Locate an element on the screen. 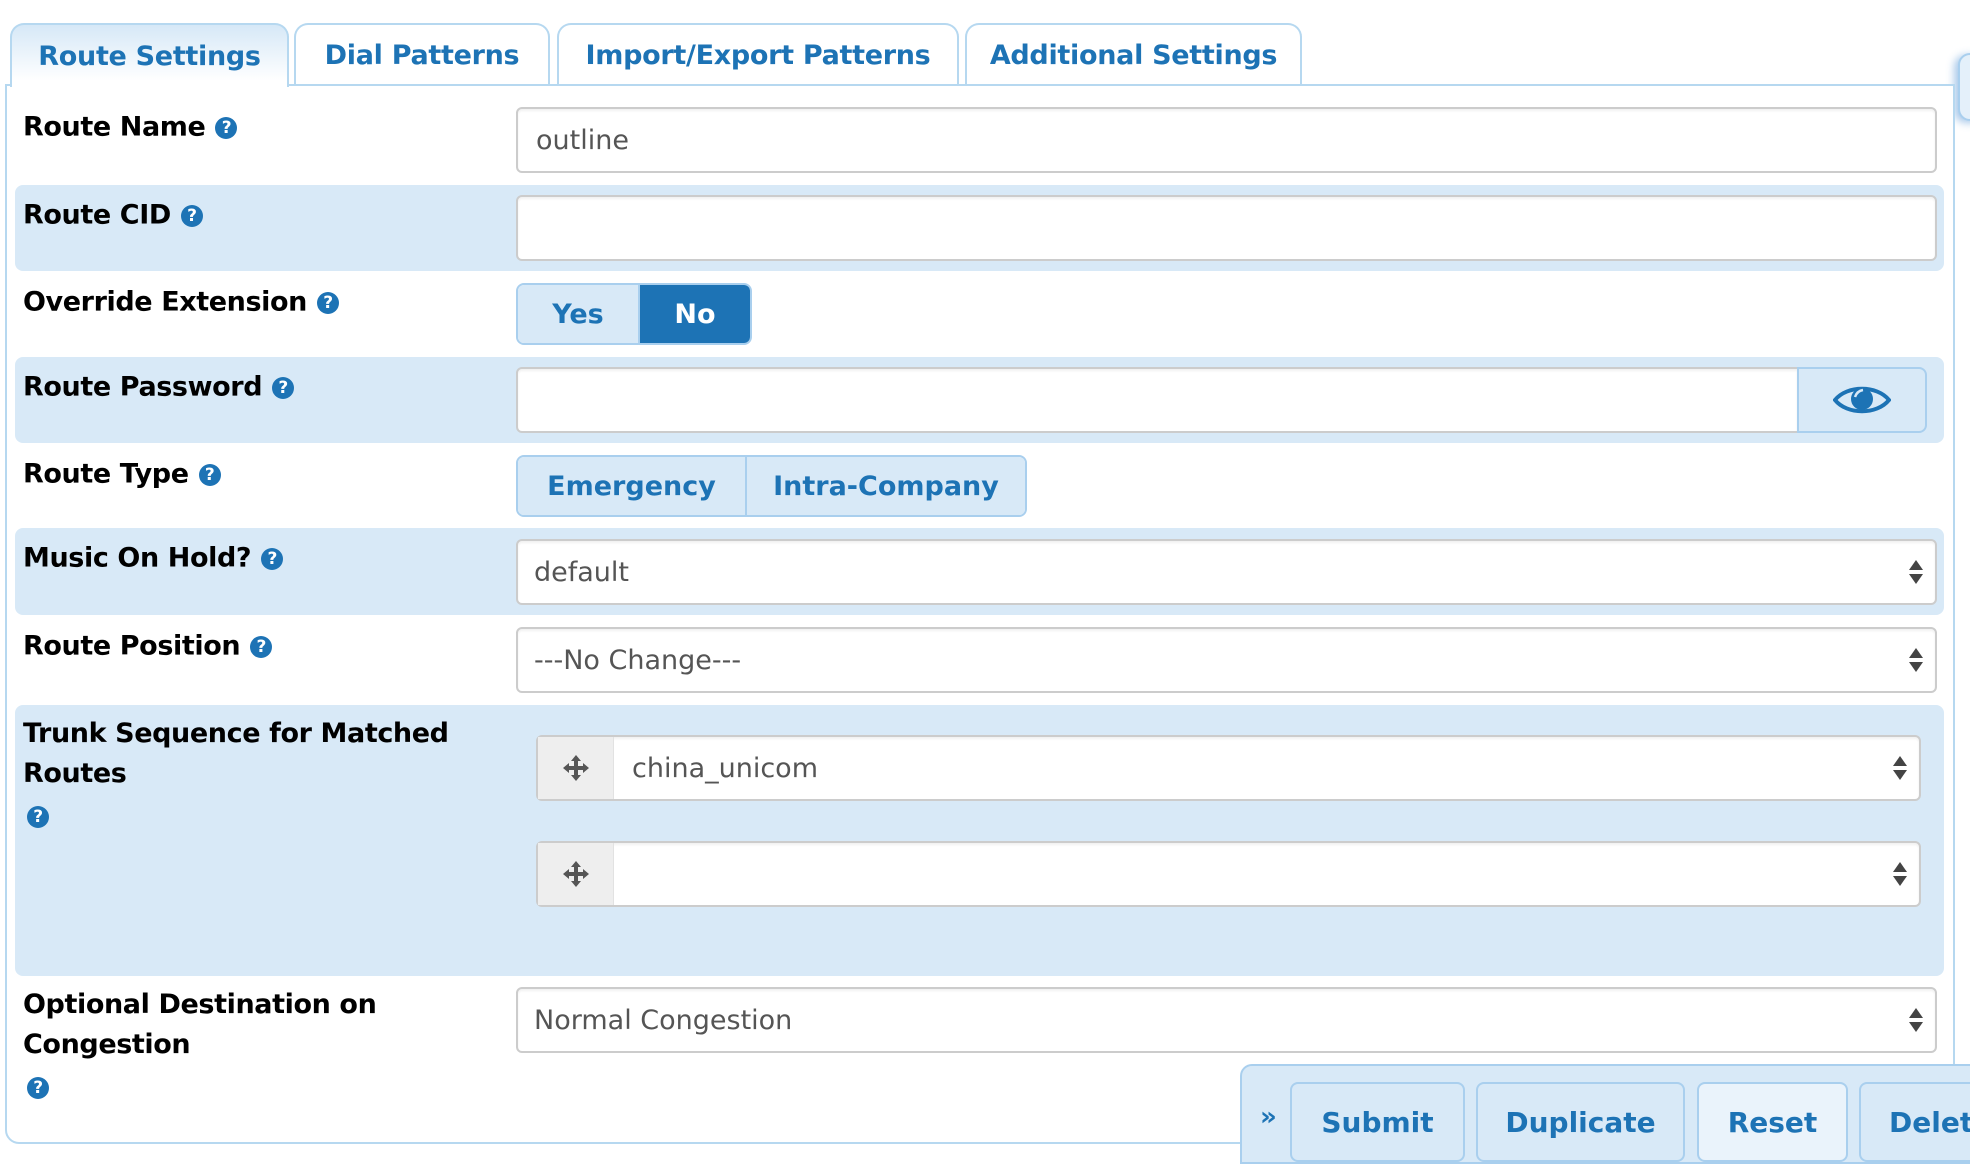  music-on-hold-label: Music On Hold?? is located at coordinates (153, 558).